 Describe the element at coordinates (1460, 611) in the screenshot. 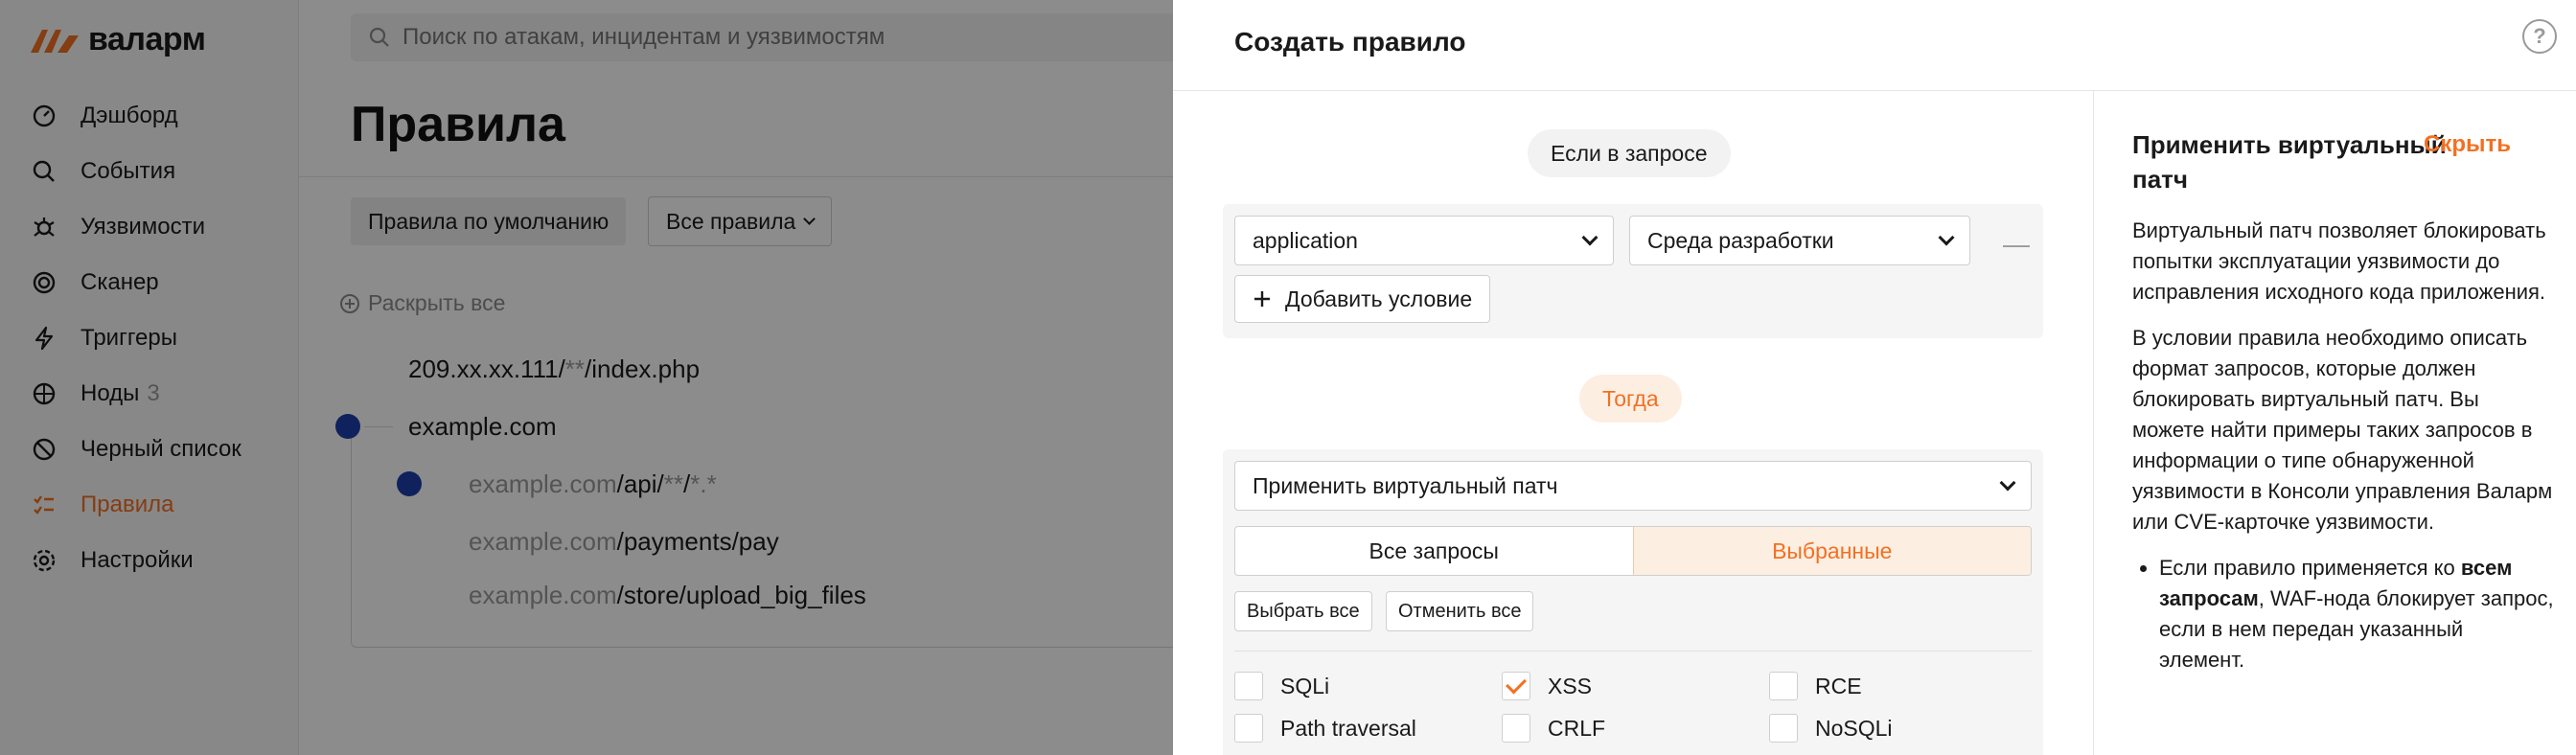

I see `cancel-all-button: Отменить все` at that location.